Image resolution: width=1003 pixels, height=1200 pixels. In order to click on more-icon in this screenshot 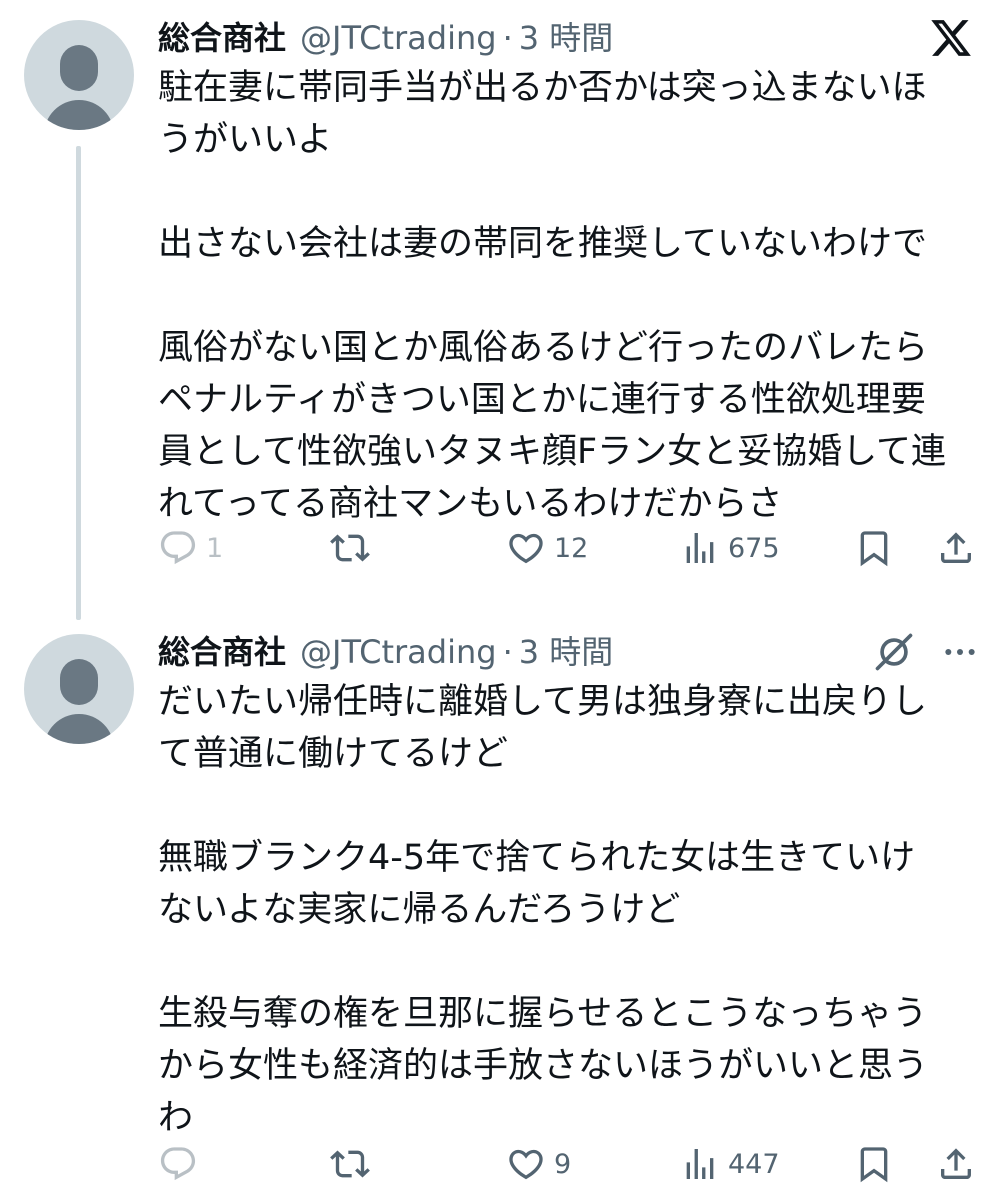, I will do `click(960, 652)`.